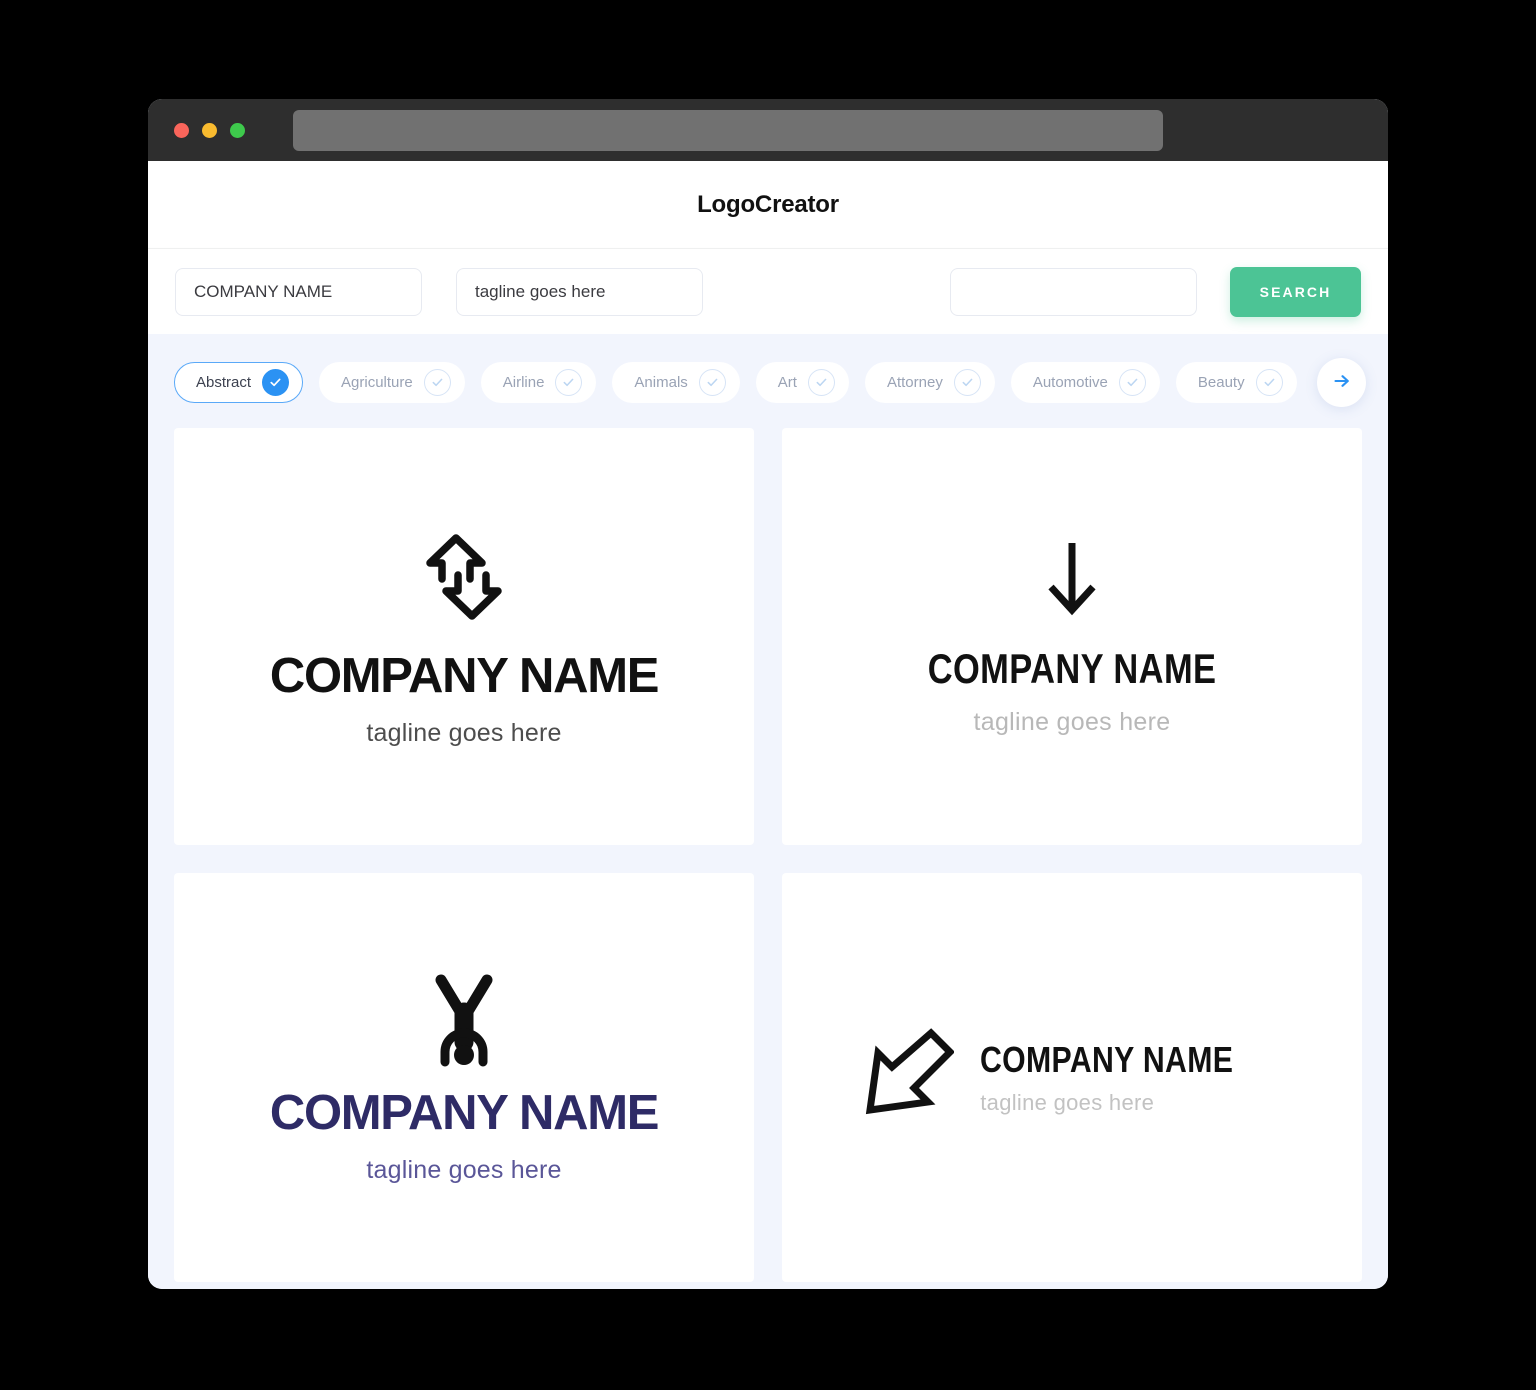  I want to click on category-chip-beauty: Beauty, so click(1236, 382).